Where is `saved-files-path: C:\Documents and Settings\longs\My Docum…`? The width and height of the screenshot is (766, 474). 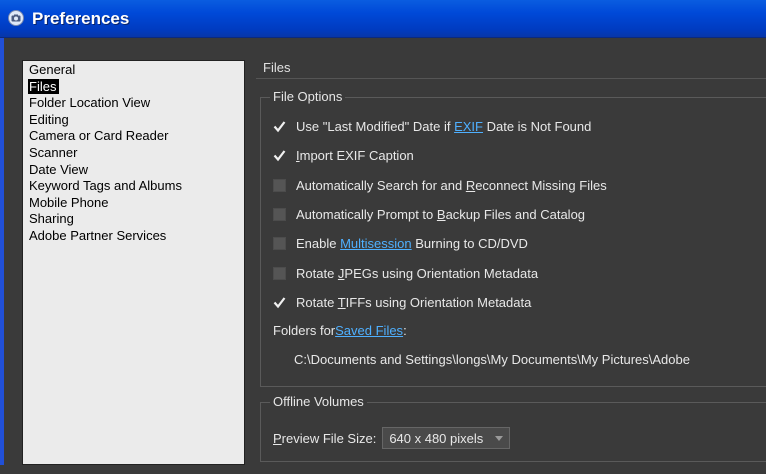
saved-files-path: C:\Documents and Settings\longs\My Docum… is located at coordinates (492, 359).